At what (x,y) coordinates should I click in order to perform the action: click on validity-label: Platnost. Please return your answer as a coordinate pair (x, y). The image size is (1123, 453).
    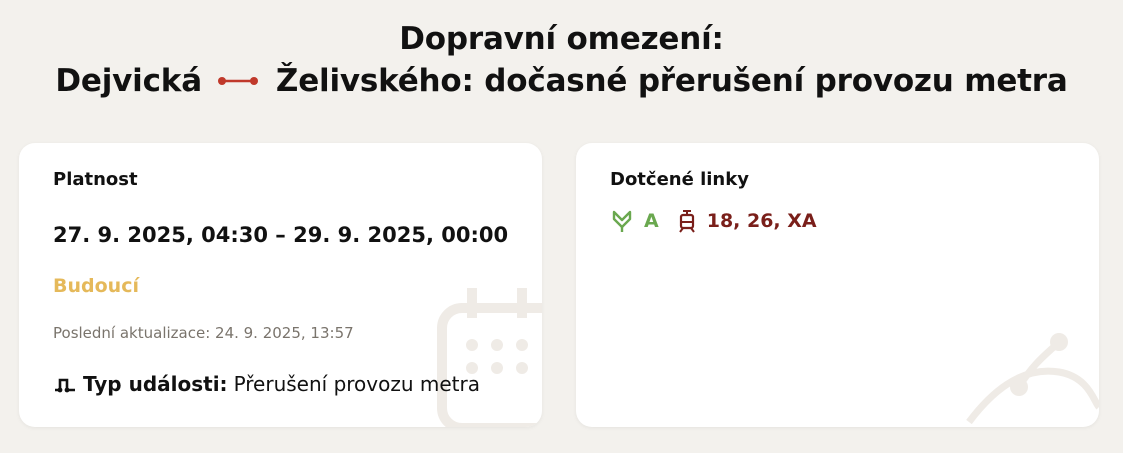
    Looking at the image, I should click on (95, 179).